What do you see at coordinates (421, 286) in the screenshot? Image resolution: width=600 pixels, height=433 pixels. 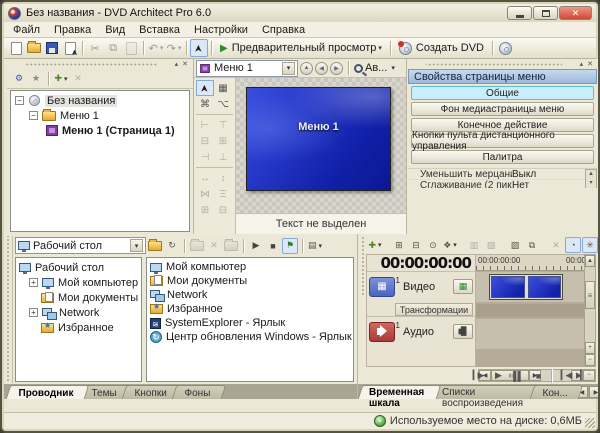 I see `video-track-header: ▦ 1 Видео ▦` at bounding box center [421, 286].